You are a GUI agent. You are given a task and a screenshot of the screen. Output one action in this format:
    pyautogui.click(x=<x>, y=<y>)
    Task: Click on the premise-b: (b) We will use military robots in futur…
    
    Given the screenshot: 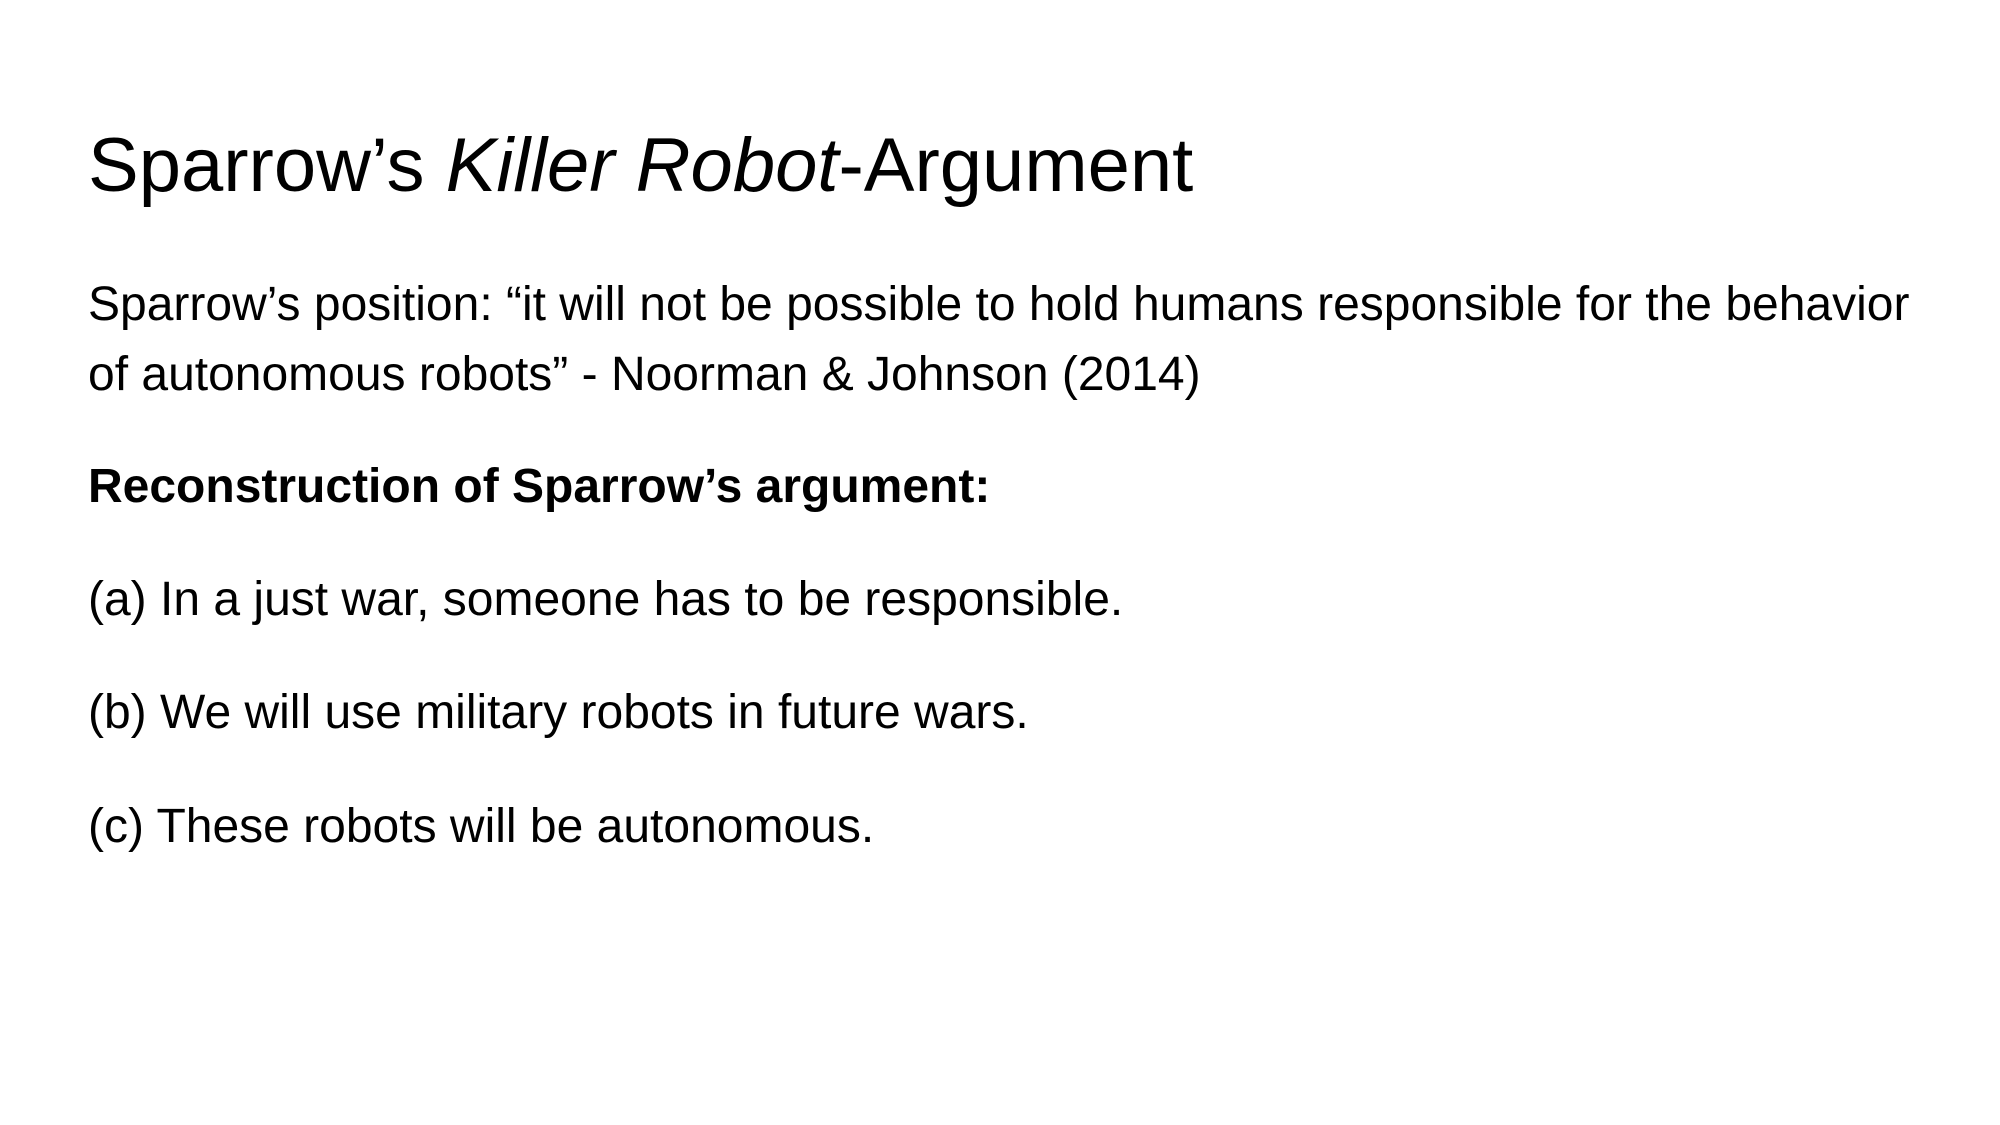 What is the action you would take?
    pyautogui.click(x=558, y=712)
    